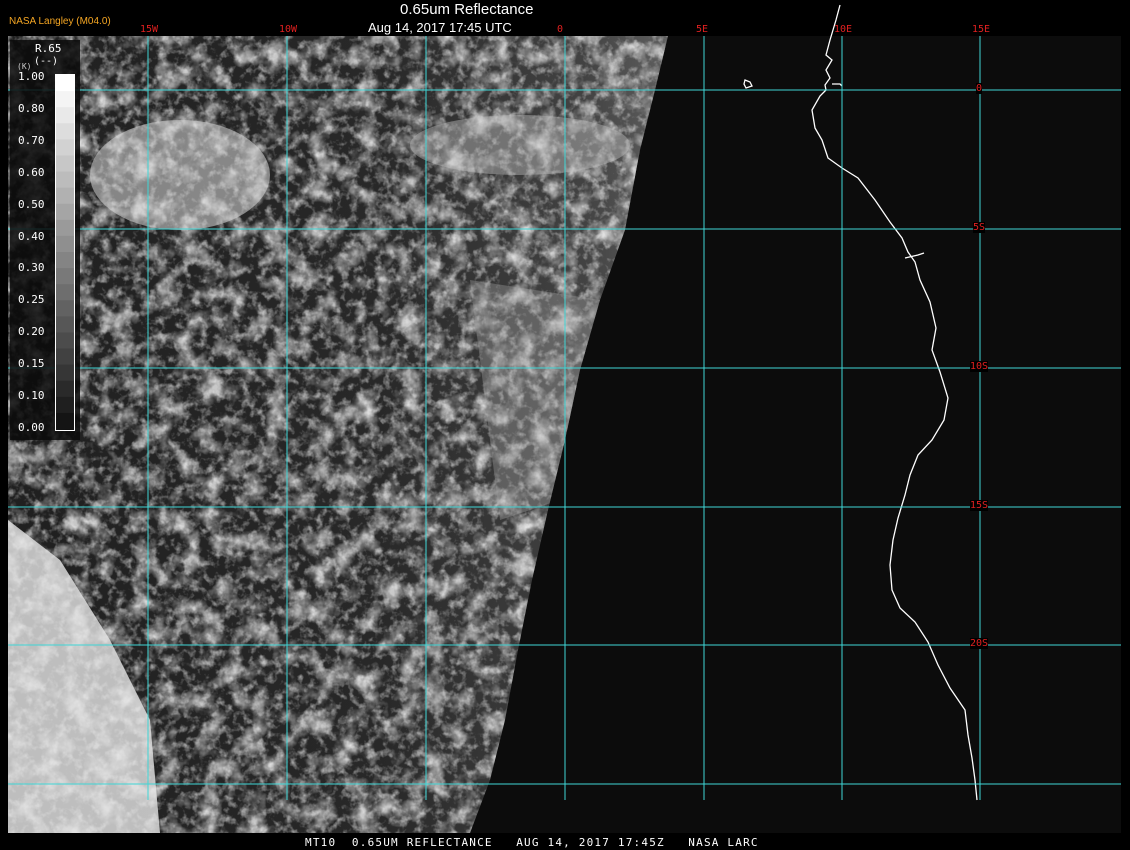  Describe the element at coordinates (31, 427) in the screenshot. I see `colorbar-tick-label: 0.00` at that location.